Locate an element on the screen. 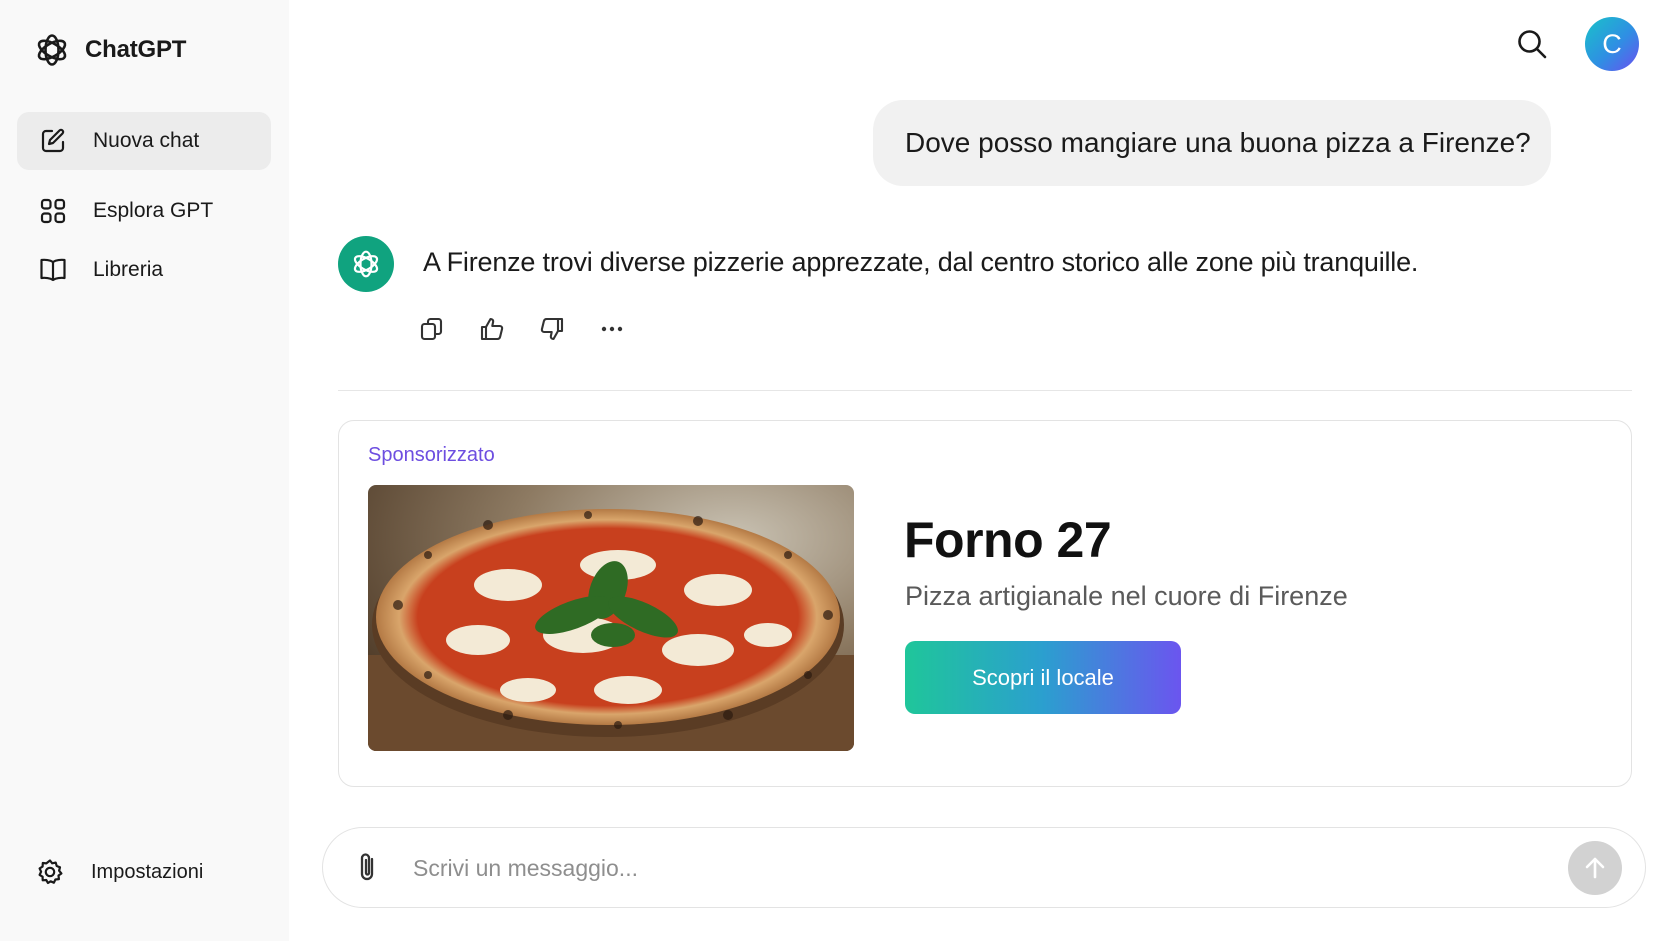  send-button is located at coordinates (1595, 868).